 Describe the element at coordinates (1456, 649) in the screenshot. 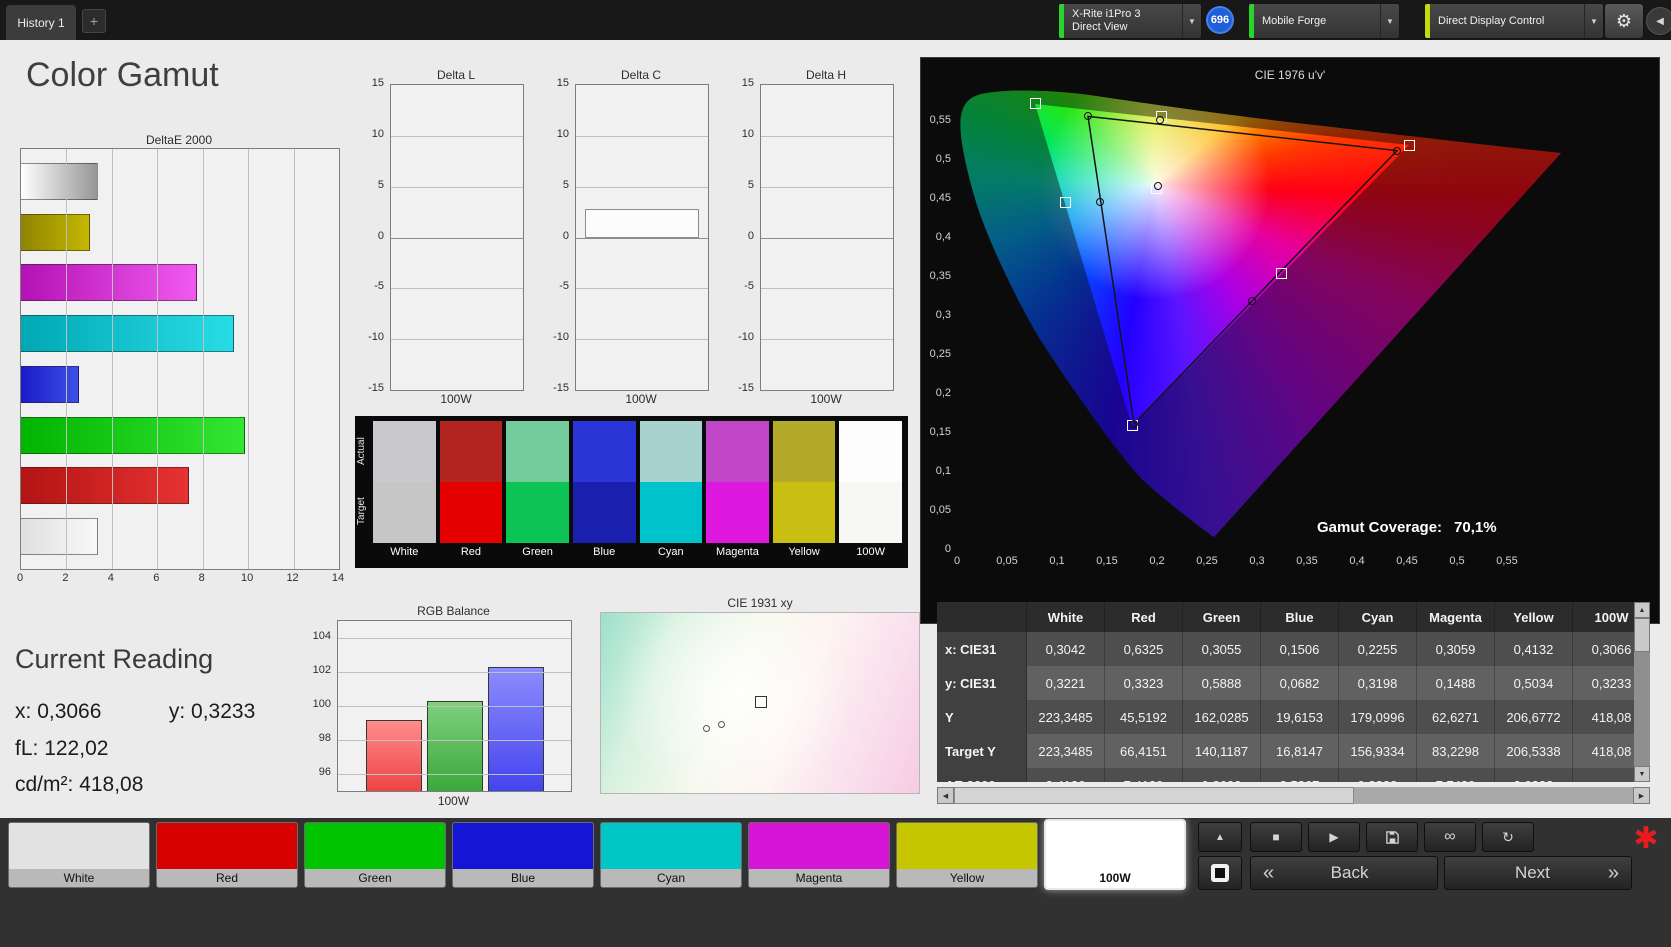

I see `table-cell: 0,3059` at that location.